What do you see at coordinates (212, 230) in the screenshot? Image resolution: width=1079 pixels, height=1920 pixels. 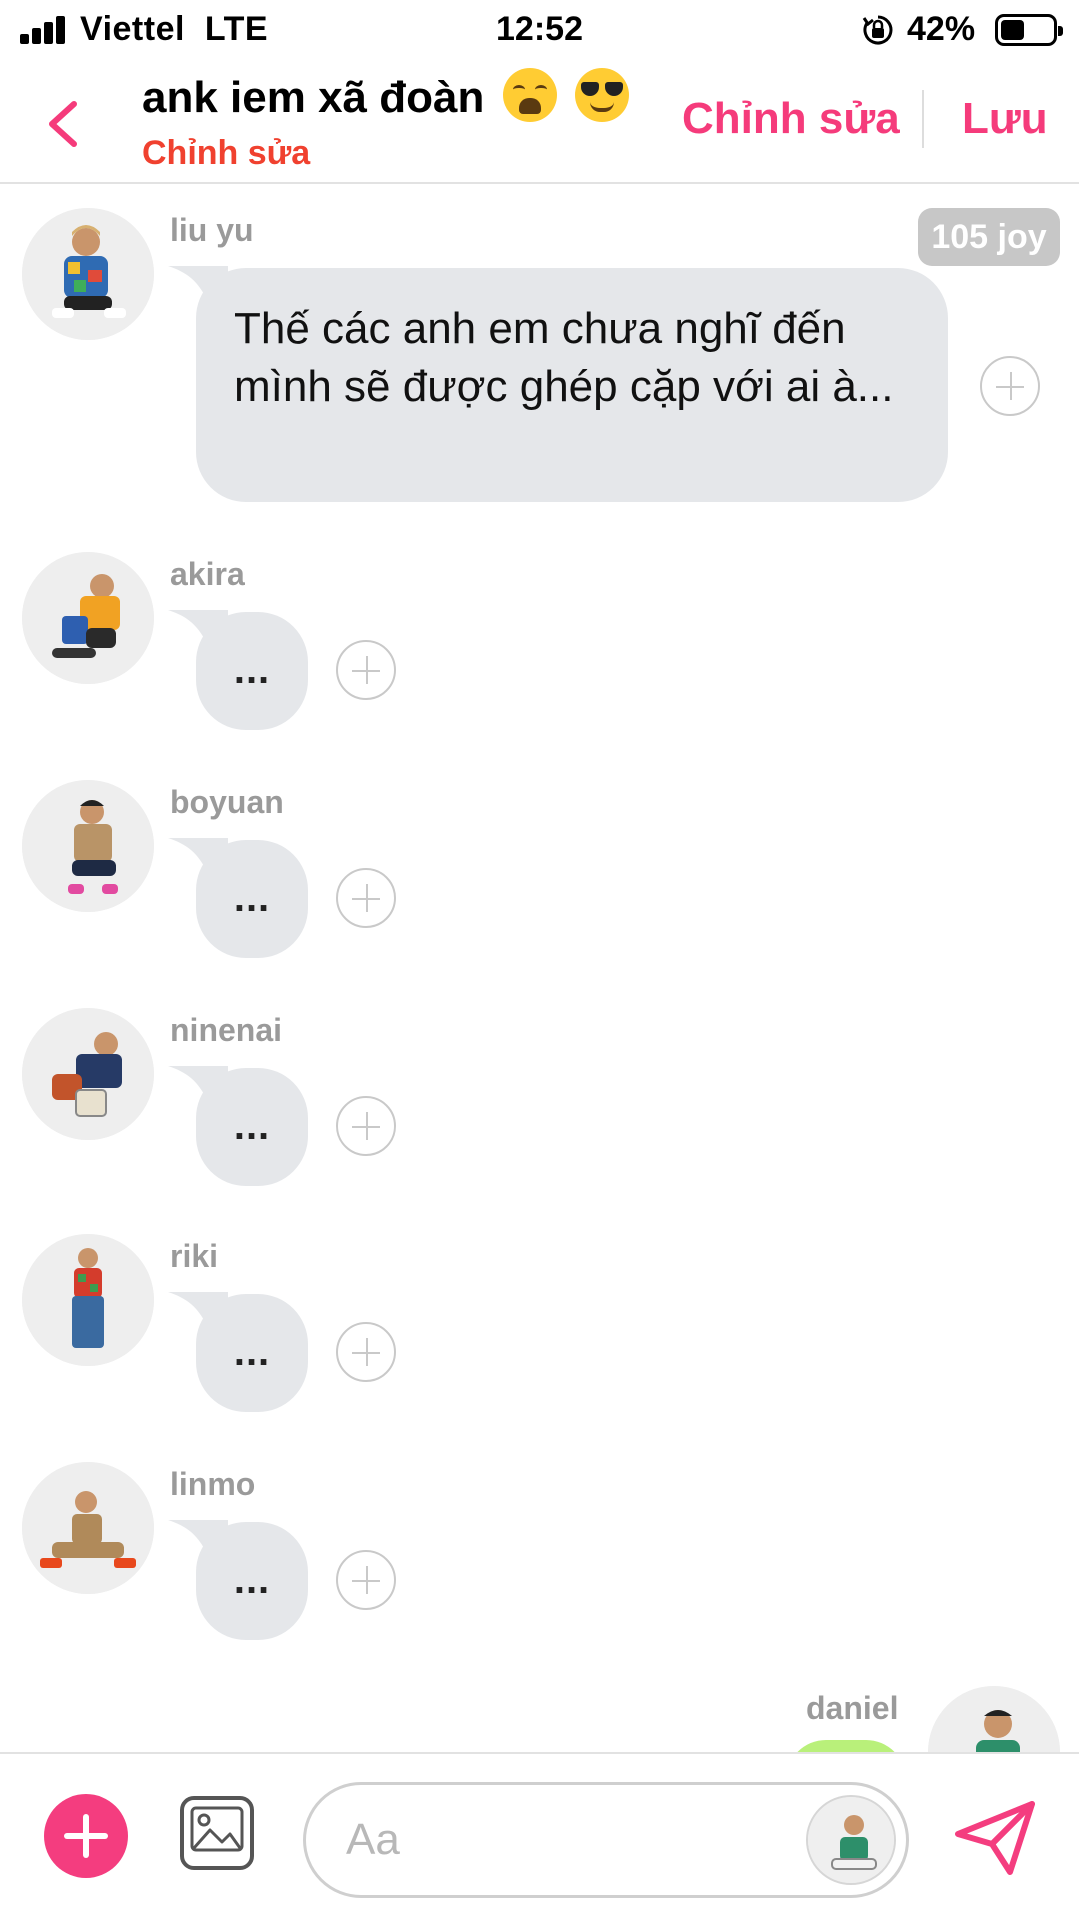 I see `sender-name: liu yu` at bounding box center [212, 230].